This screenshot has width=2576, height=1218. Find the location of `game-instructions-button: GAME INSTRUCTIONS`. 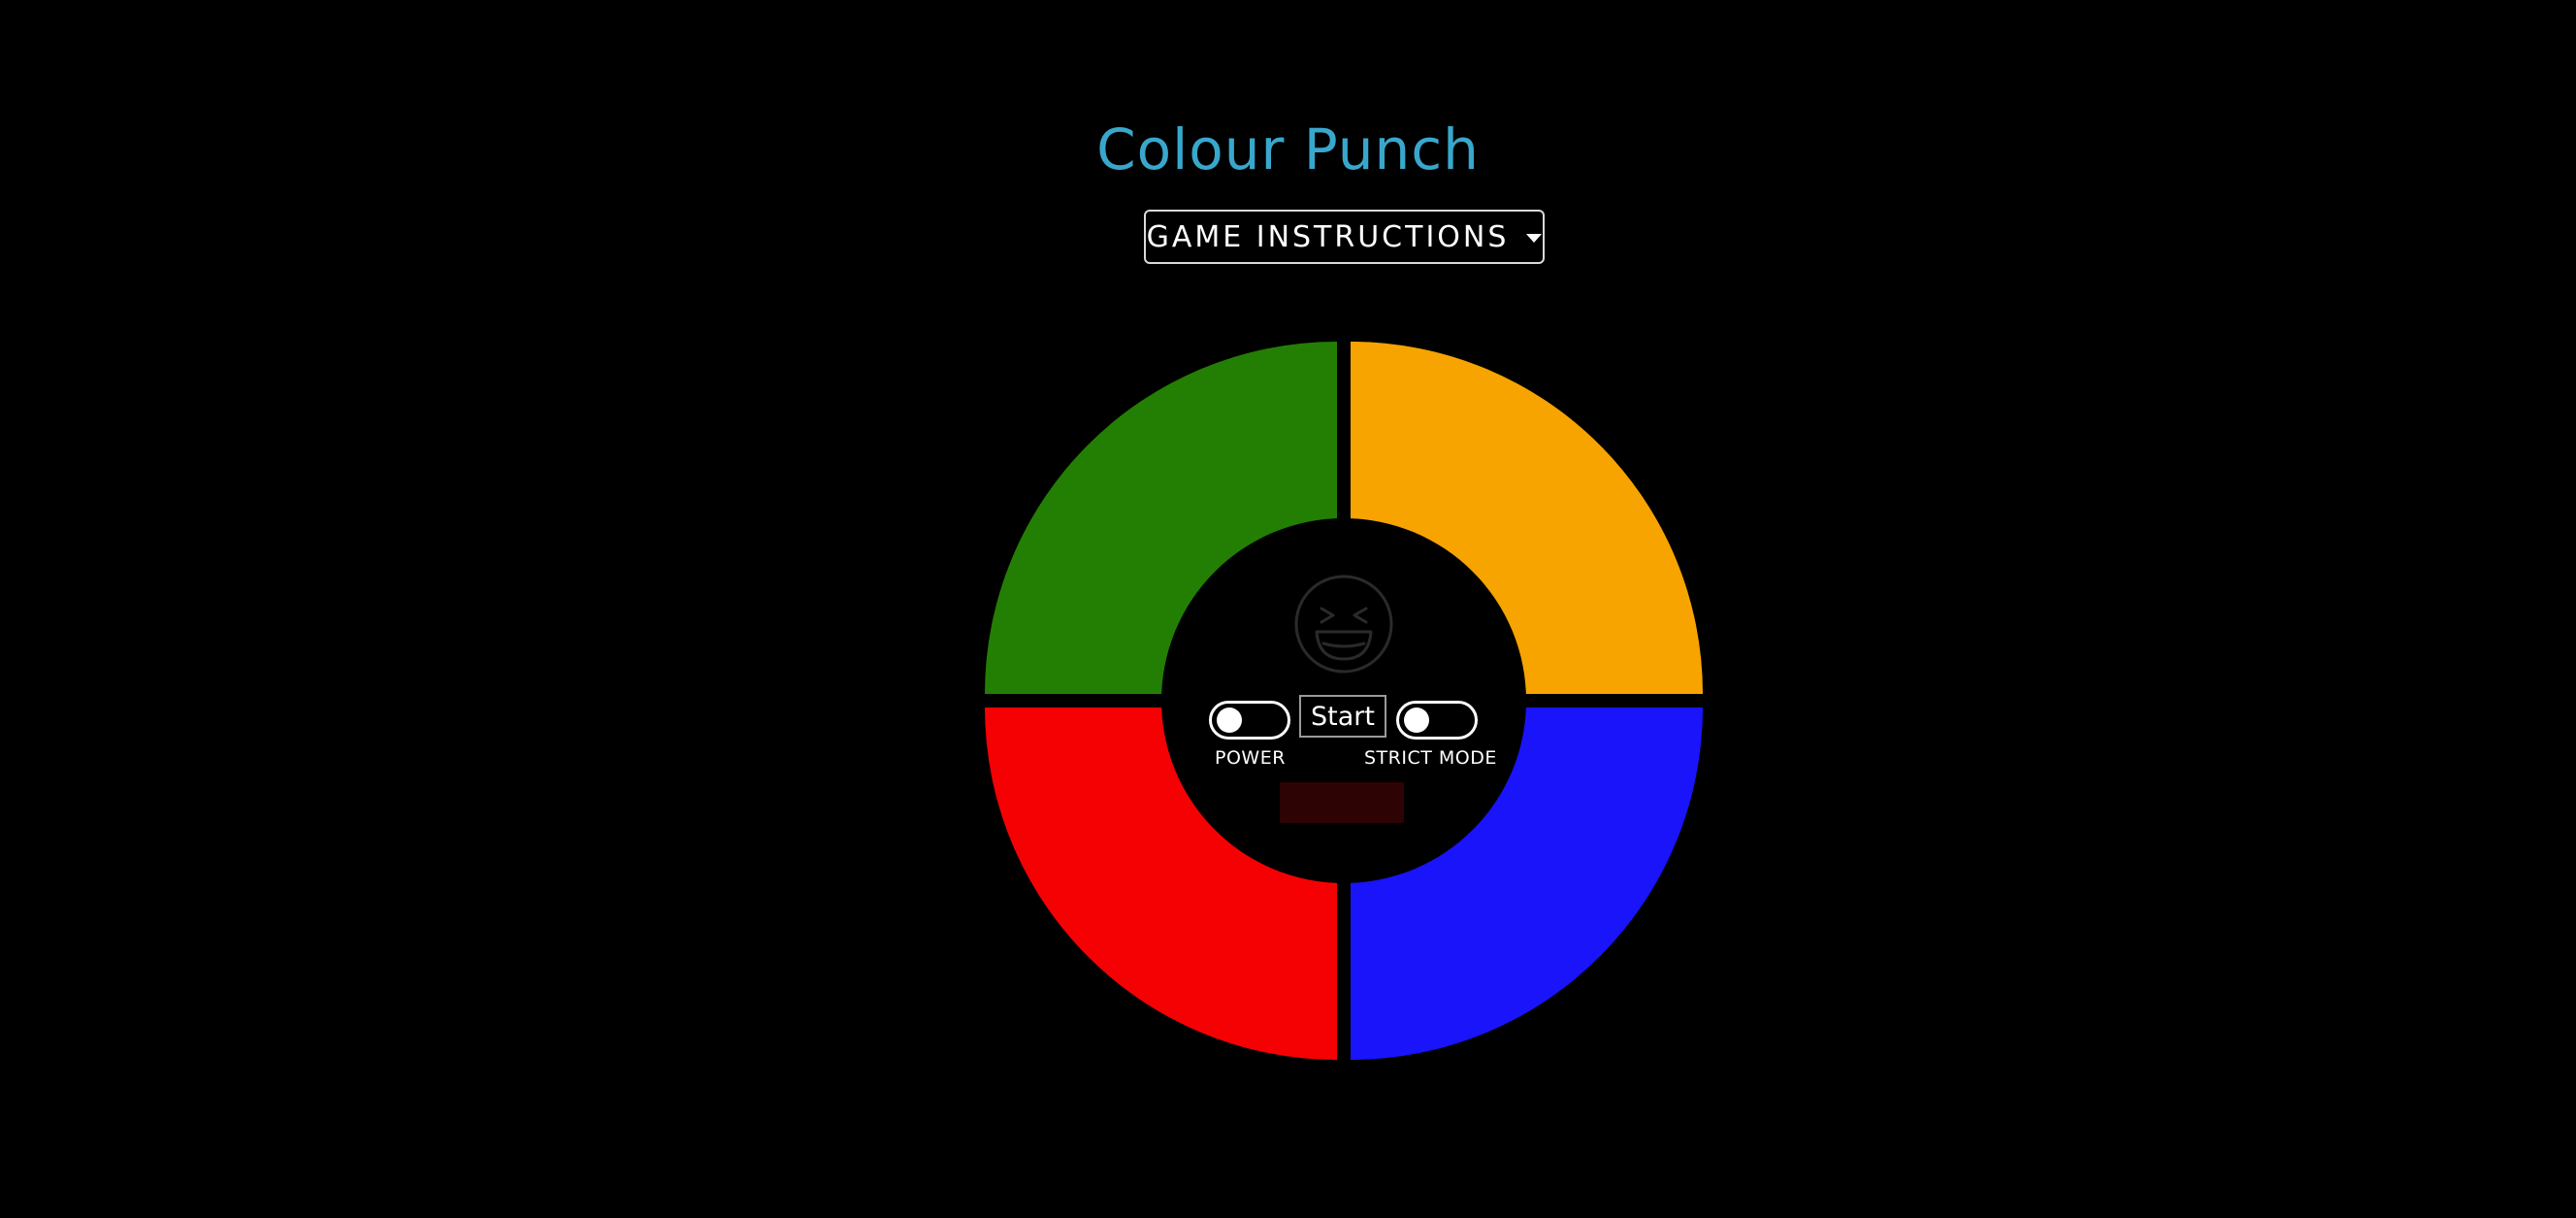

game-instructions-button: GAME INSTRUCTIONS is located at coordinates (1345, 237).